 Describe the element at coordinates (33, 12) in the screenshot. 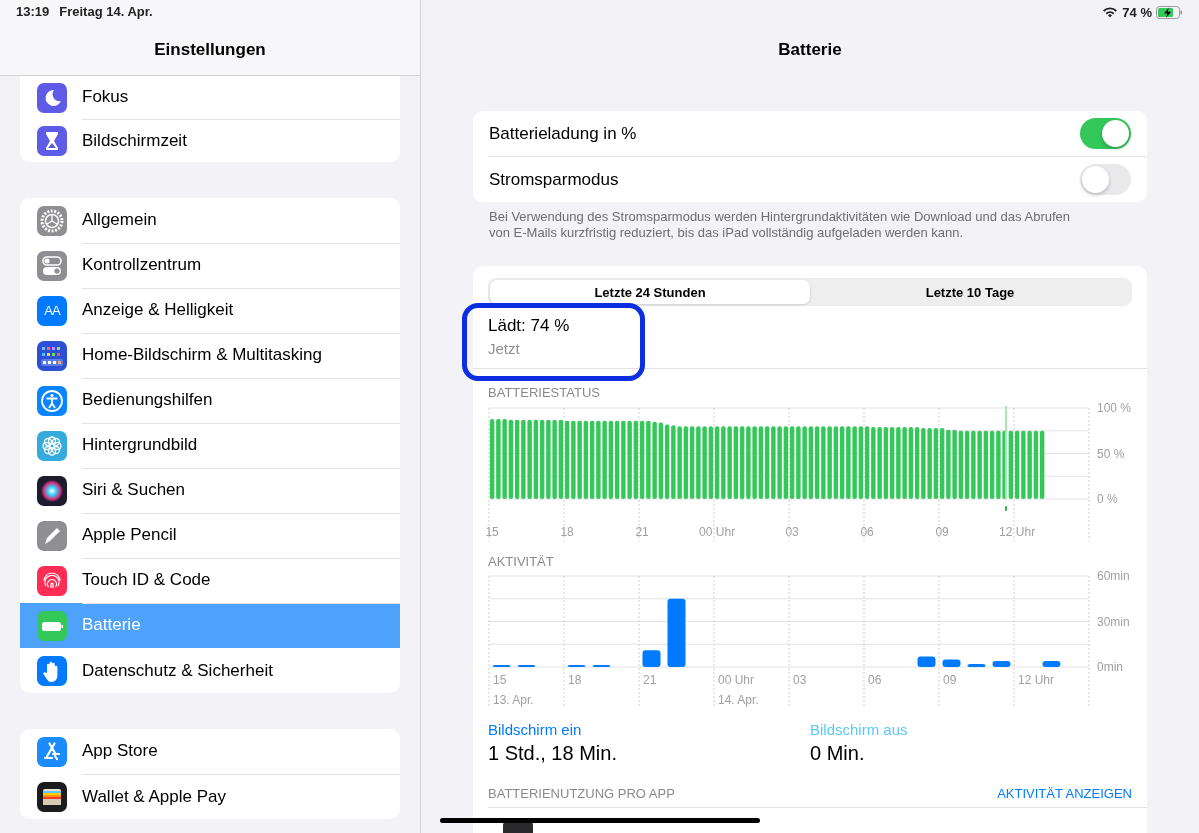

I see `status-time: 13:19` at that location.